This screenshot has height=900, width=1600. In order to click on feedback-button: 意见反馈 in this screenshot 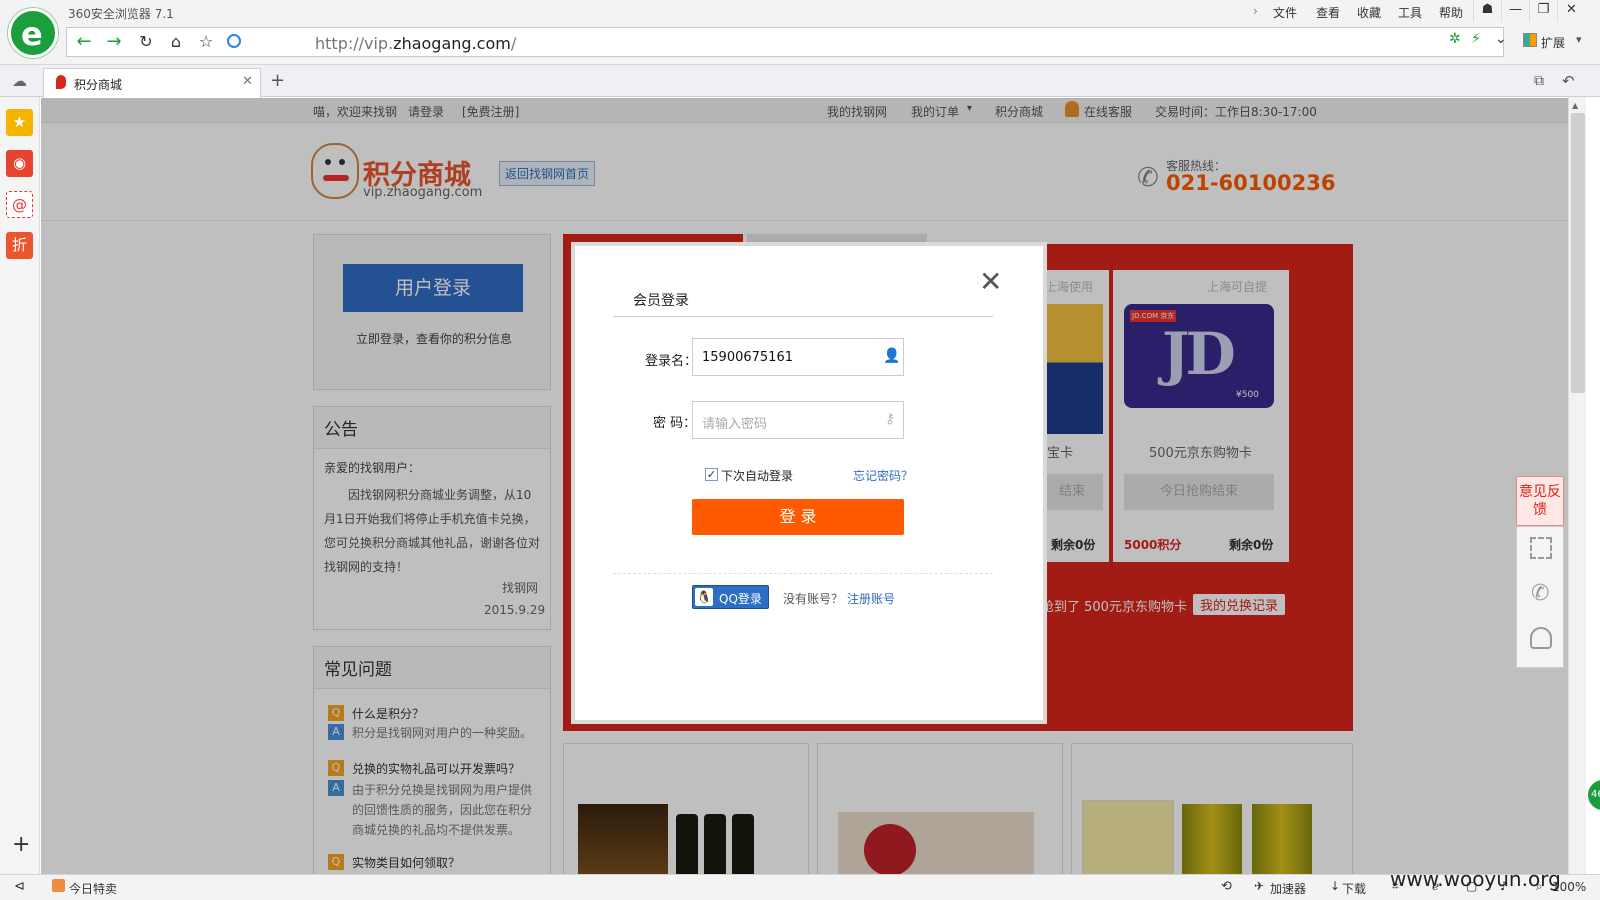, I will do `click(1540, 501)`.